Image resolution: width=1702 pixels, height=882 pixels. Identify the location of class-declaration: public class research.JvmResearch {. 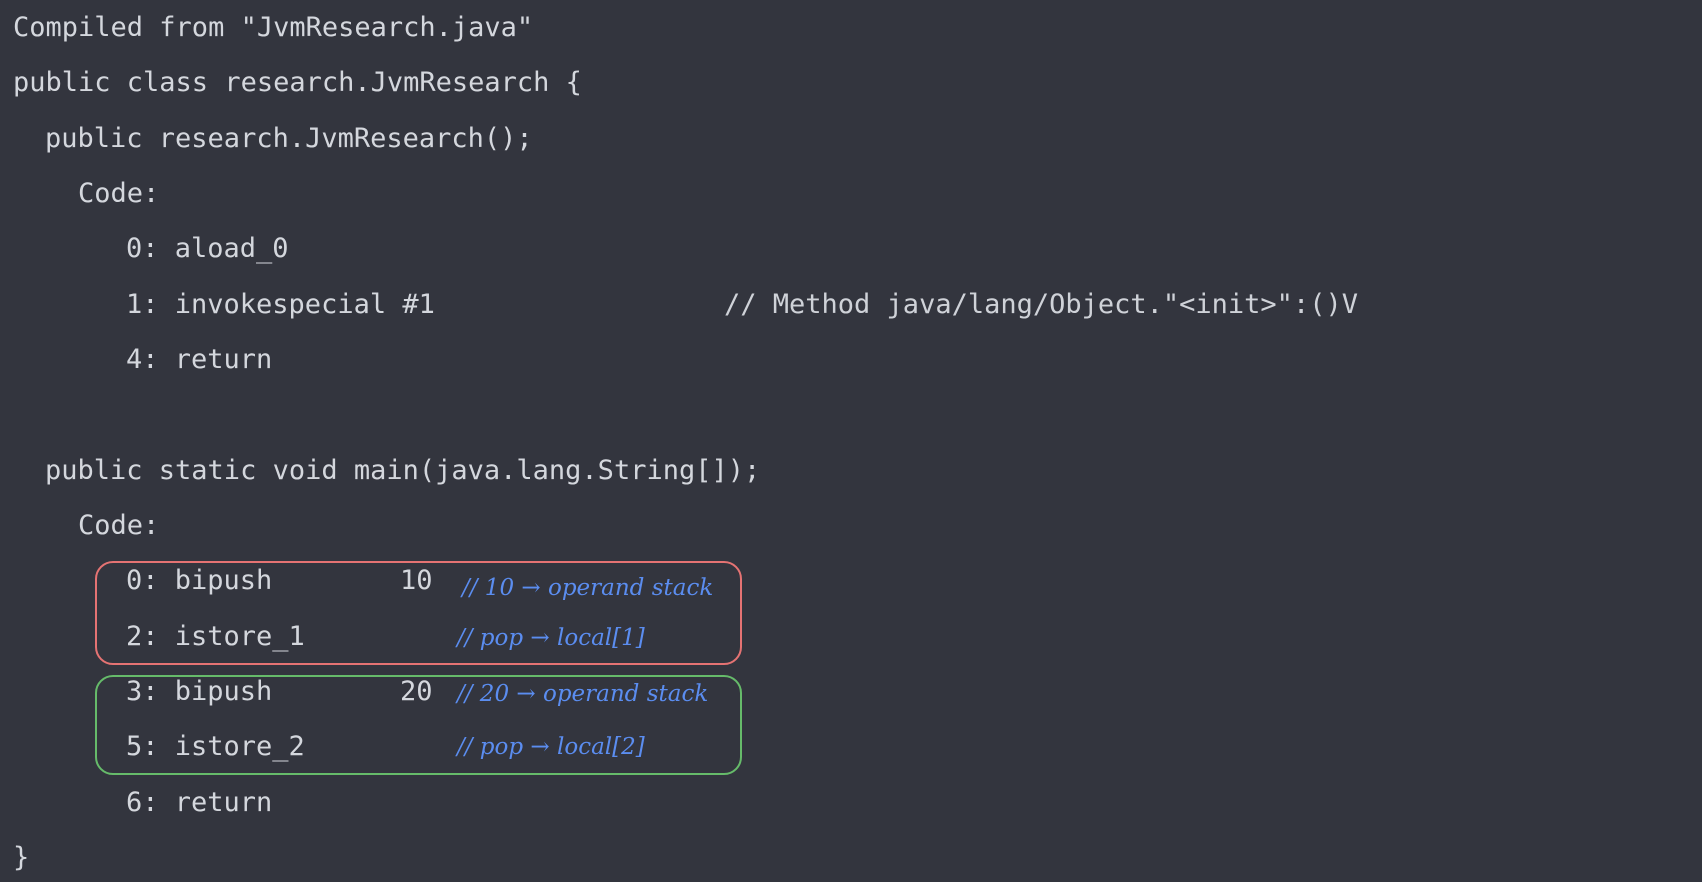
(297, 82).